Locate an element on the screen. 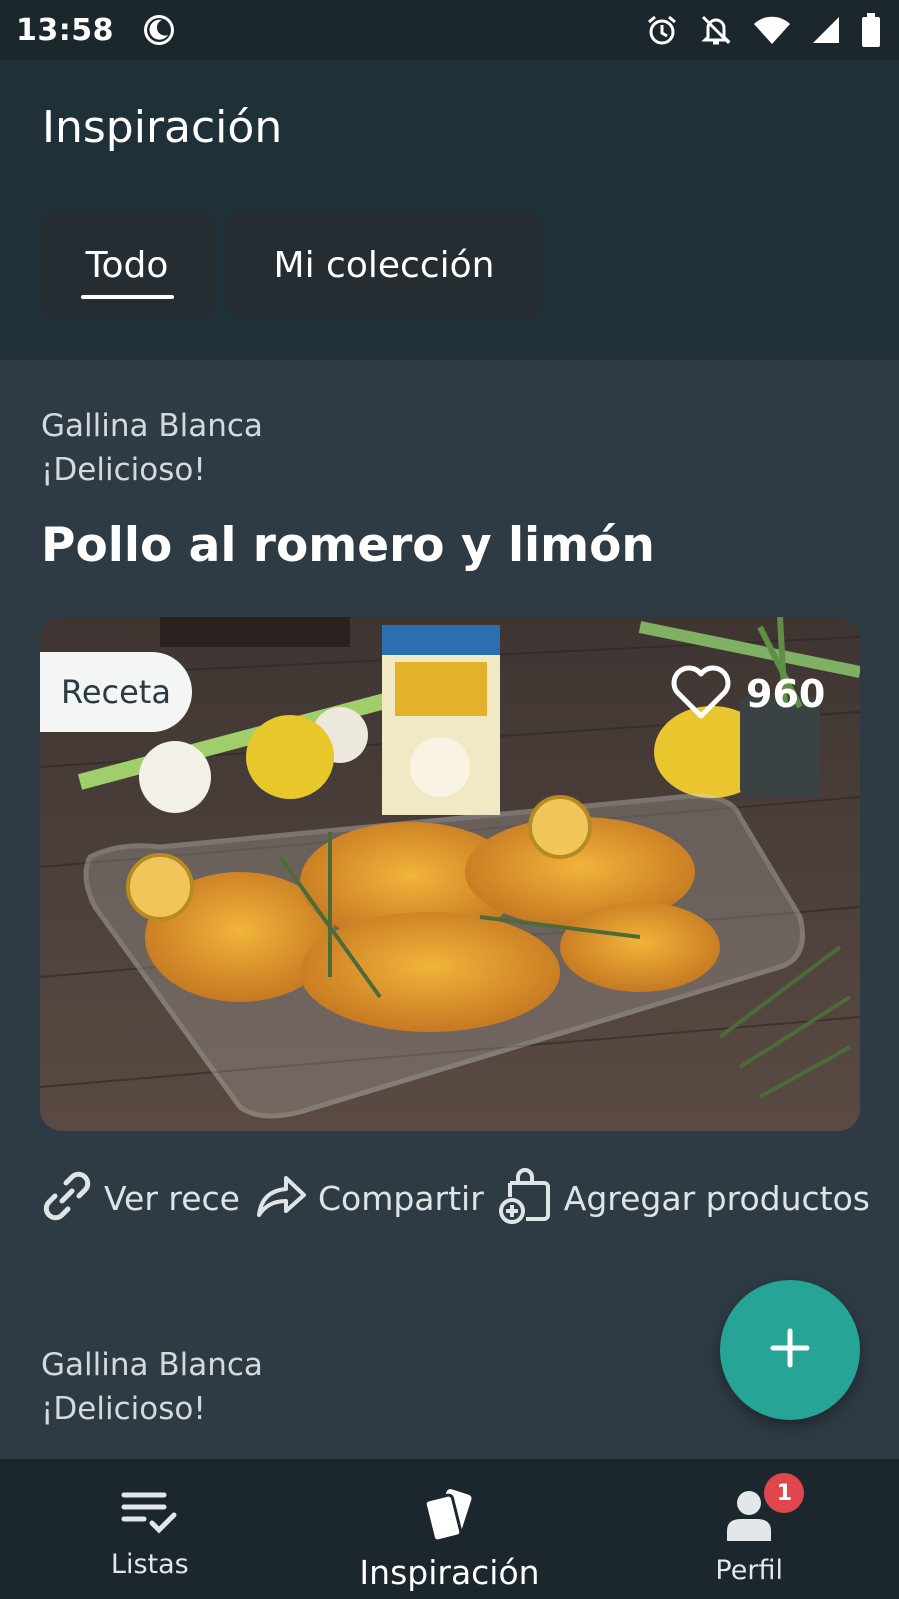 Image resolution: width=899 pixels, height=1599 pixels. list-check-icon is located at coordinates (150, 1514).